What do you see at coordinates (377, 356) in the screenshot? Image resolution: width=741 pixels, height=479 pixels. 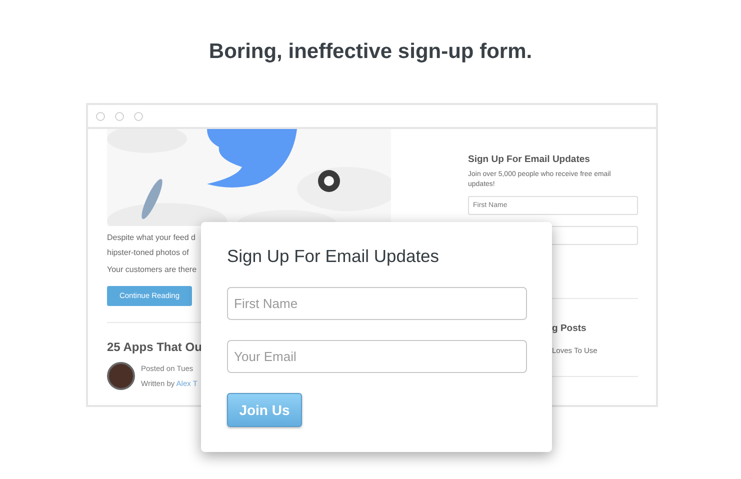 I see `input-field: Your Email` at bounding box center [377, 356].